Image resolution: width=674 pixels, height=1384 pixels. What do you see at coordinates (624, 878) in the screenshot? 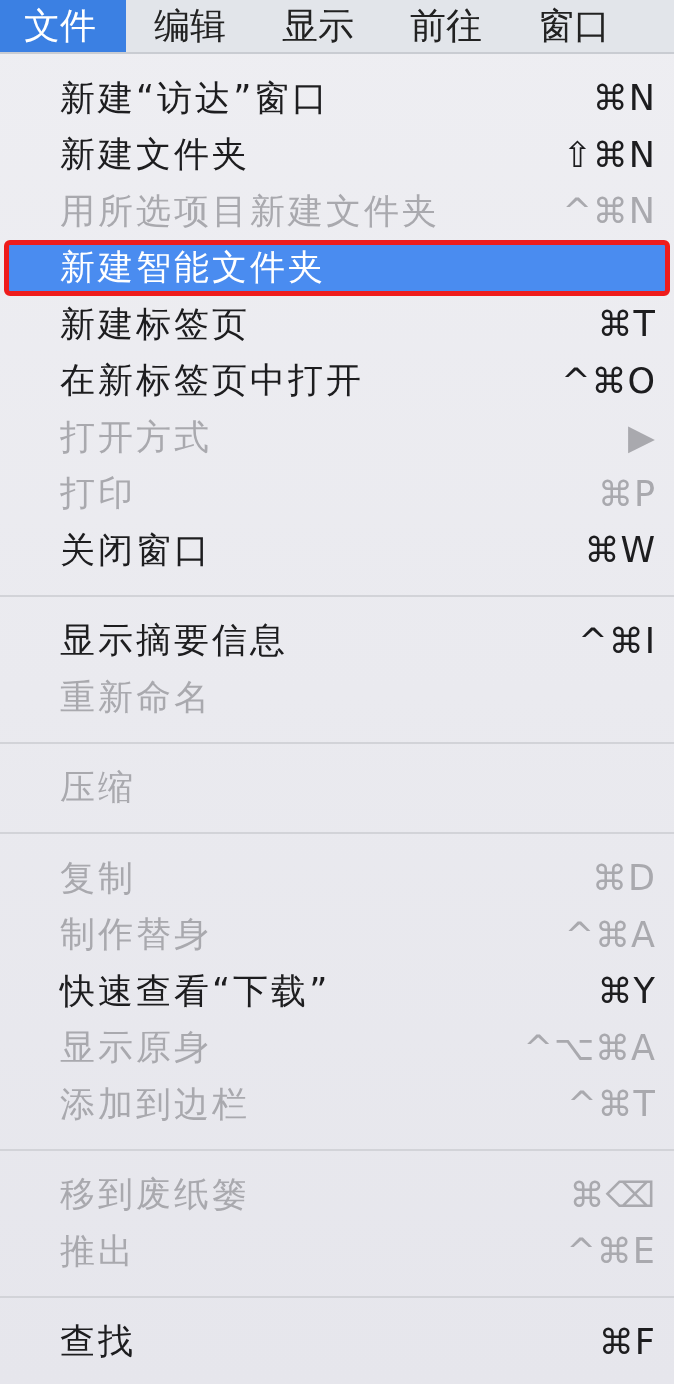
I see `shortcut-text: ⌘D` at bounding box center [624, 878].